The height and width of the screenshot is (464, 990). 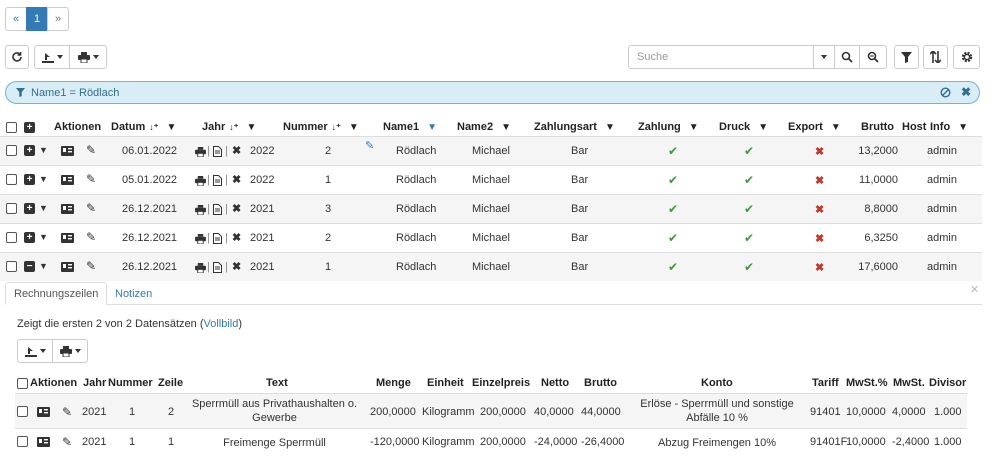 I want to click on sort-button, so click(x=935, y=57).